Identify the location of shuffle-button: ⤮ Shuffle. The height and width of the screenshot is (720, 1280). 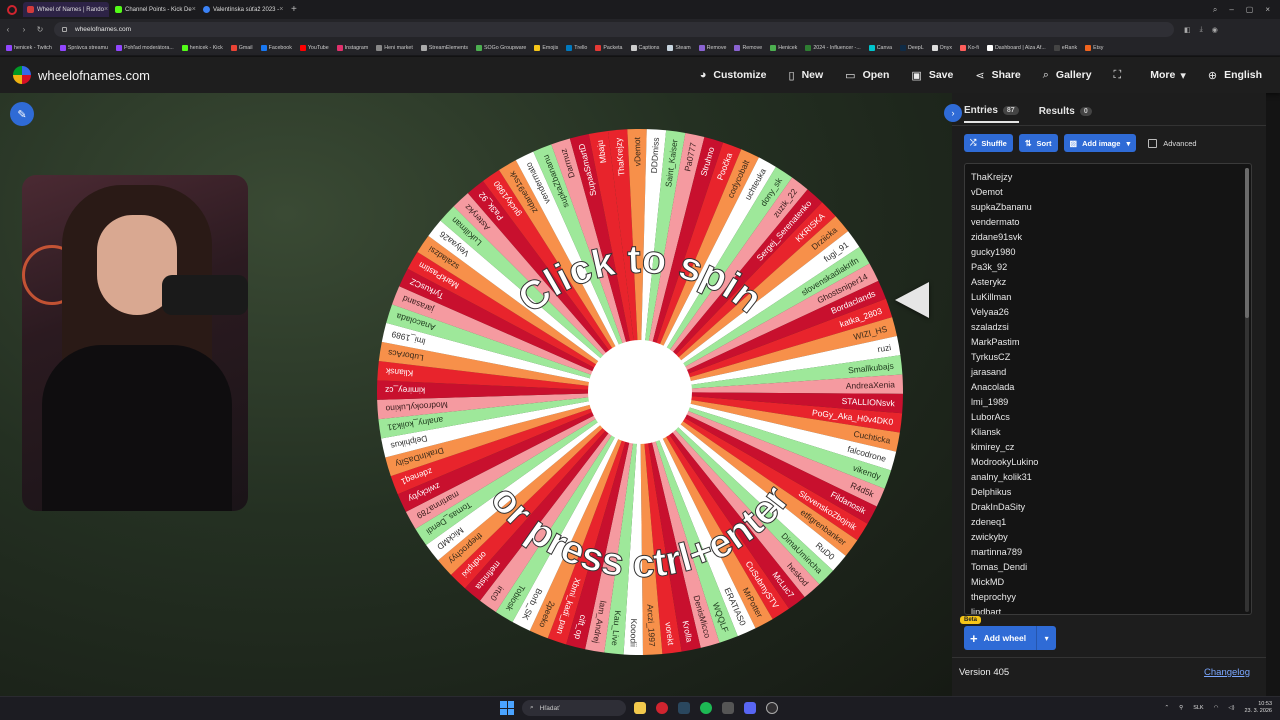
(988, 143).